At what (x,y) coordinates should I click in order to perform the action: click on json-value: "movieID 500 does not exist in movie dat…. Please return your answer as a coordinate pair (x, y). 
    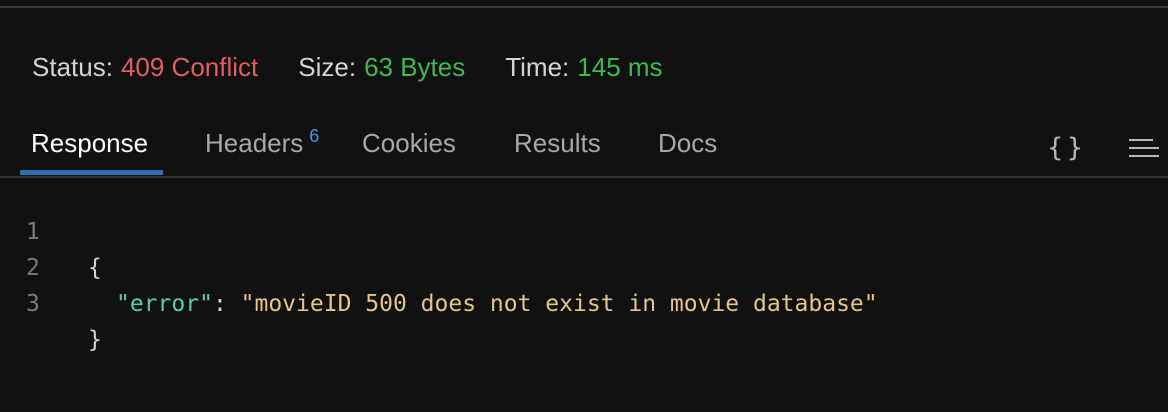
    Looking at the image, I should click on (559, 304).